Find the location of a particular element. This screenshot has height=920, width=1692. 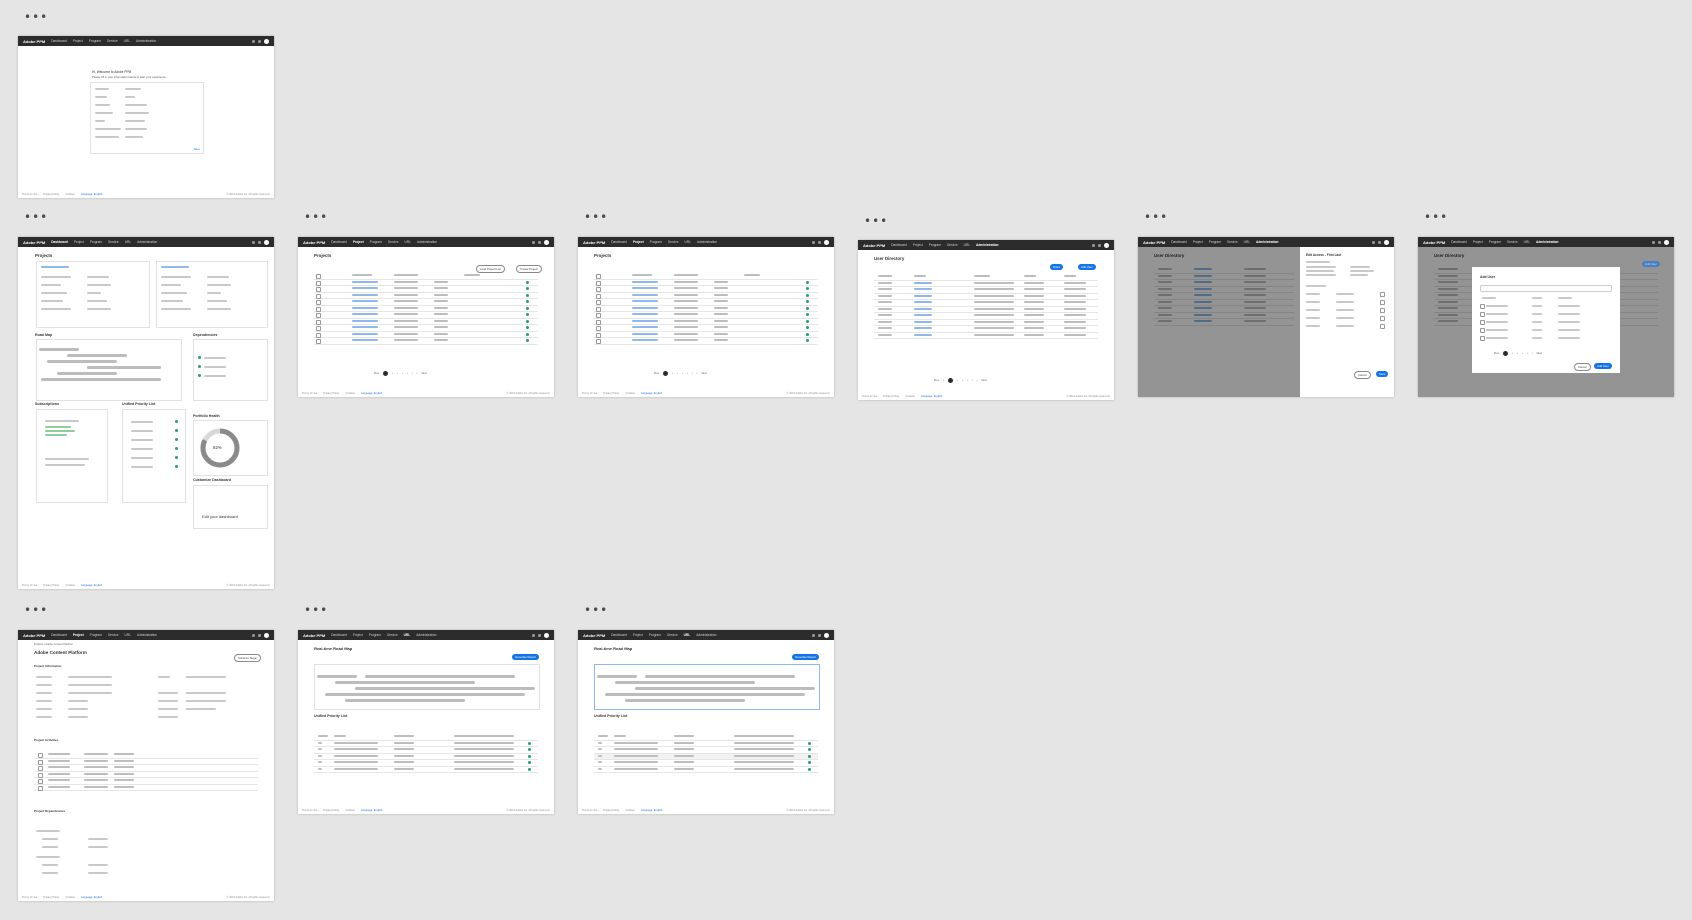

breadcrumb: Projects / Adobe Content Platform is located at coordinates (53, 644).